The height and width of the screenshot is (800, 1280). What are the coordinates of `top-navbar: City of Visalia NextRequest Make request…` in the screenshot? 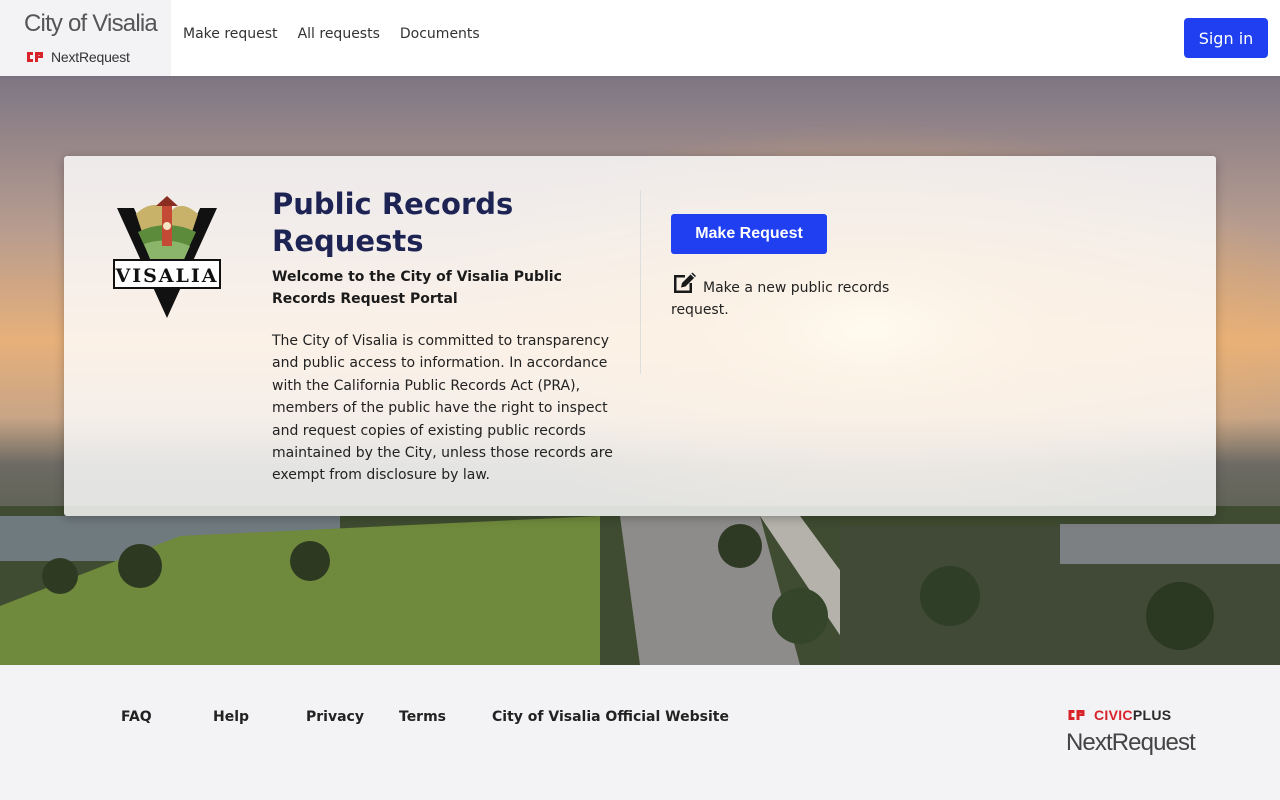 It's located at (640, 38).